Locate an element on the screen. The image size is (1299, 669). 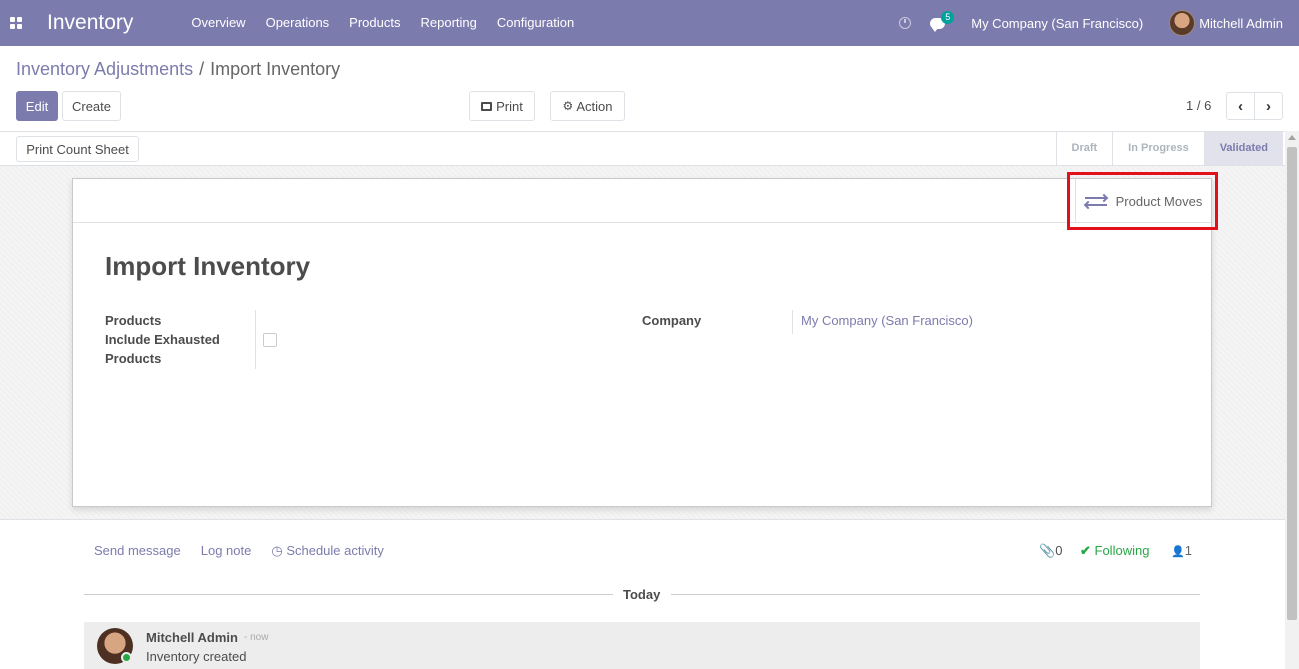
create-button: Create is located at coordinates (91, 106).